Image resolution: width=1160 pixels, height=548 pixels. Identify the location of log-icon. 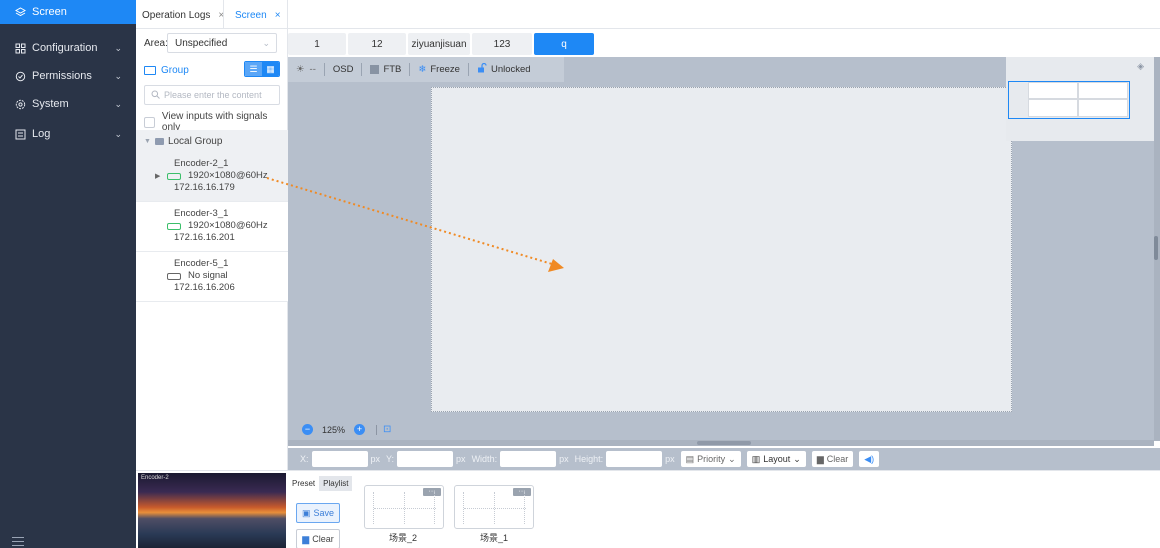
(20, 134).